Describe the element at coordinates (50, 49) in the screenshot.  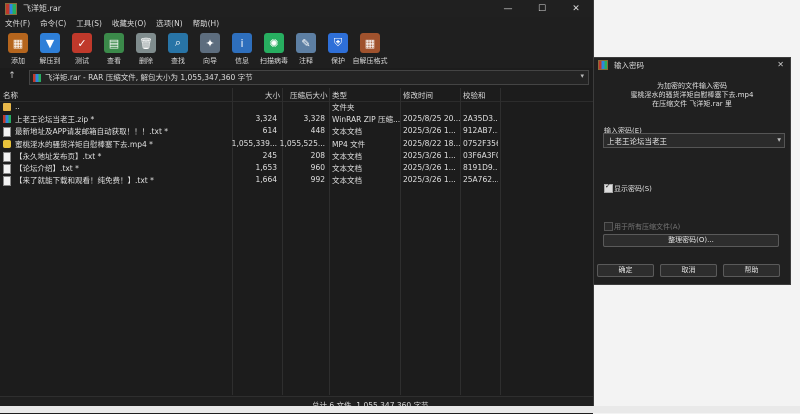
I see `toolbar-button-1: ▼ 解压到` at that location.